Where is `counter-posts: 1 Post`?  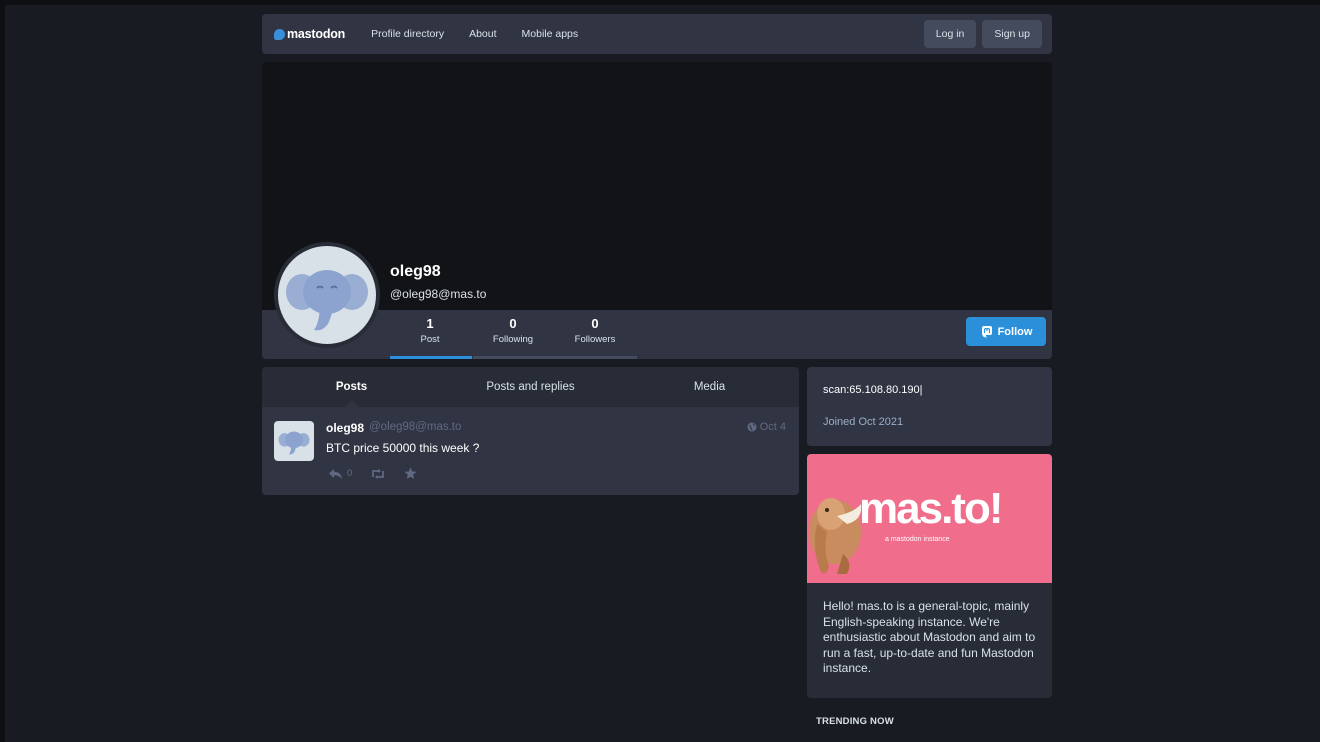
counter-posts: 1 Post is located at coordinates (431, 337).